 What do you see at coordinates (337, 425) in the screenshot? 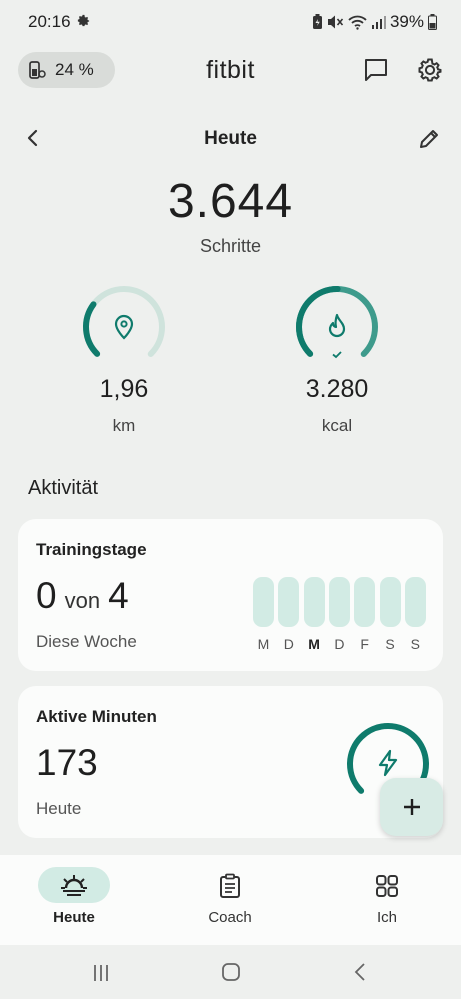
I see `calories-unit: kcal` at bounding box center [337, 425].